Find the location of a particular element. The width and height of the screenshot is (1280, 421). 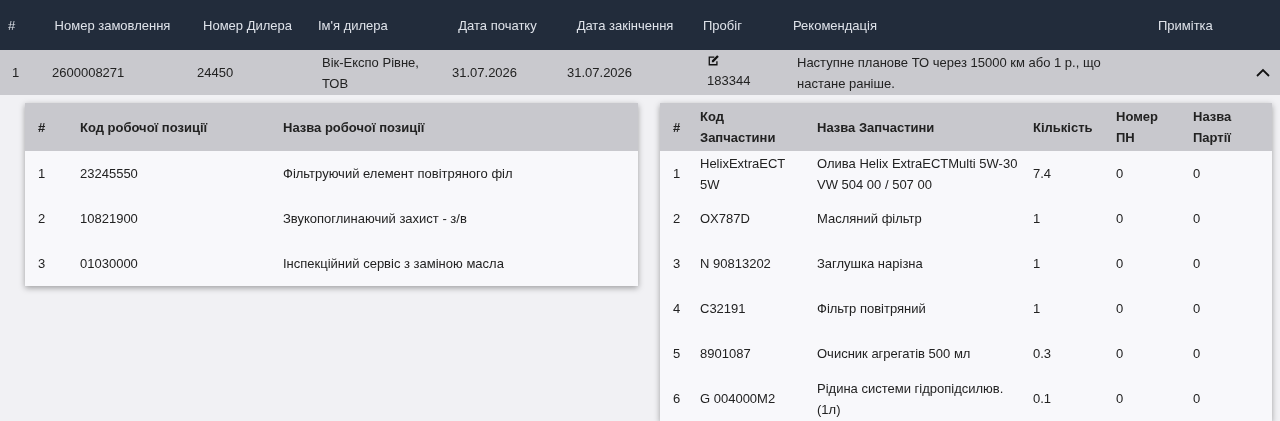

table-cell-text: 6 is located at coordinates (677, 399).